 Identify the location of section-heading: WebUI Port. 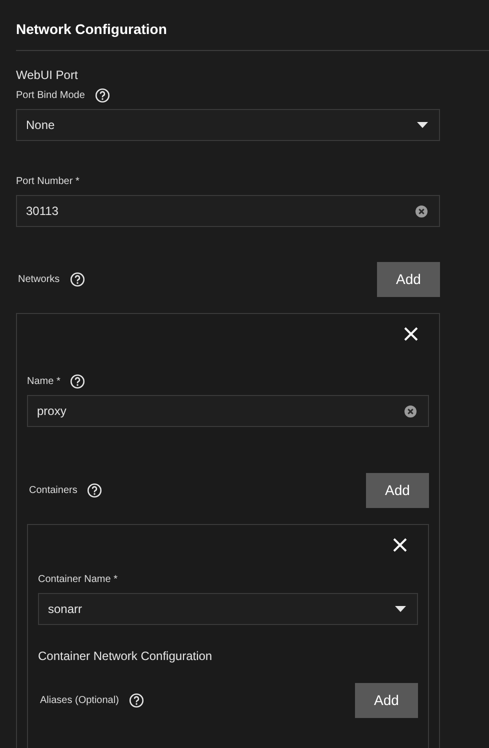
(47, 74).